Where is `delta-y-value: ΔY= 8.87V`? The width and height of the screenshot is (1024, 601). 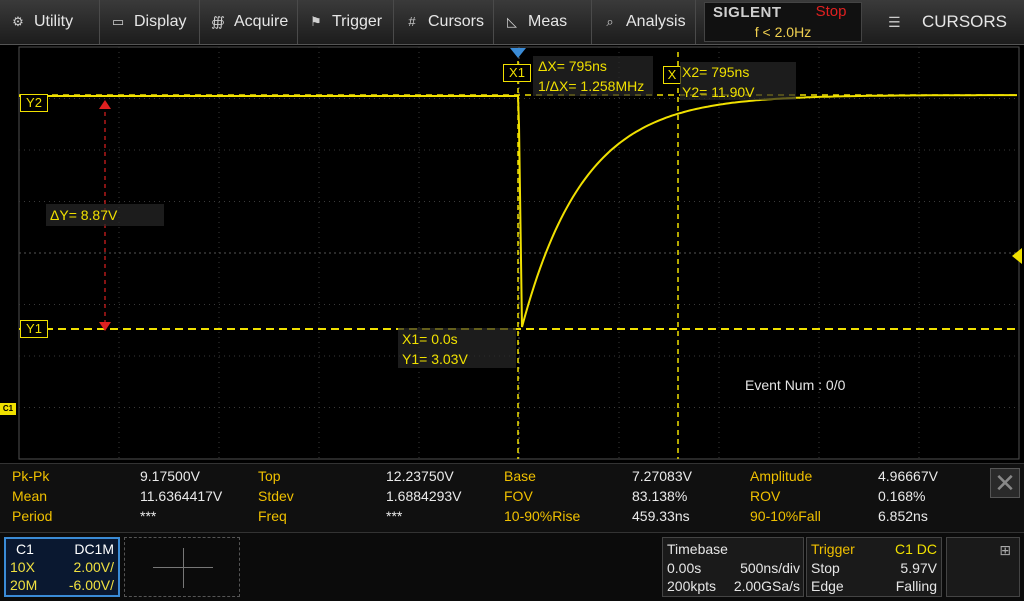 delta-y-value: ΔY= 8.87V is located at coordinates (84, 215).